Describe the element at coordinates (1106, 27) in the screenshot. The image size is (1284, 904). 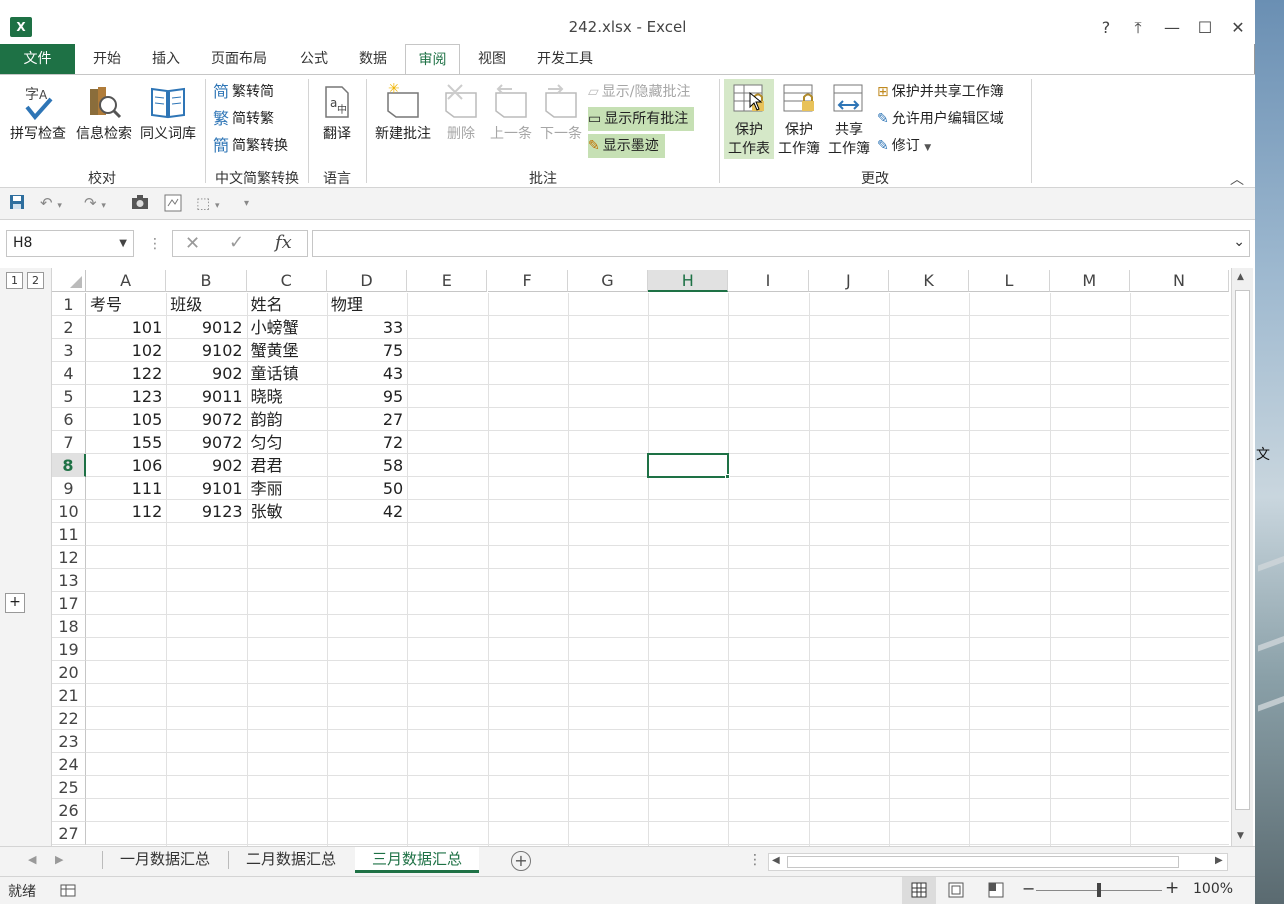
I see `help-button: ?` at that location.